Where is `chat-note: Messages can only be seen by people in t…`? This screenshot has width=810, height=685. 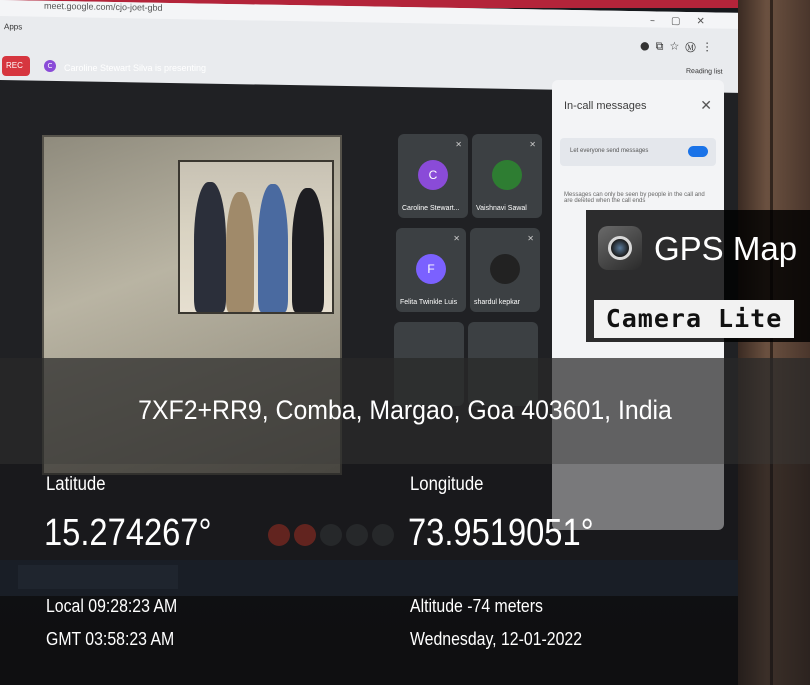 chat-note: Messages can only be seen by people in t… is located at coordinates (634, 198).